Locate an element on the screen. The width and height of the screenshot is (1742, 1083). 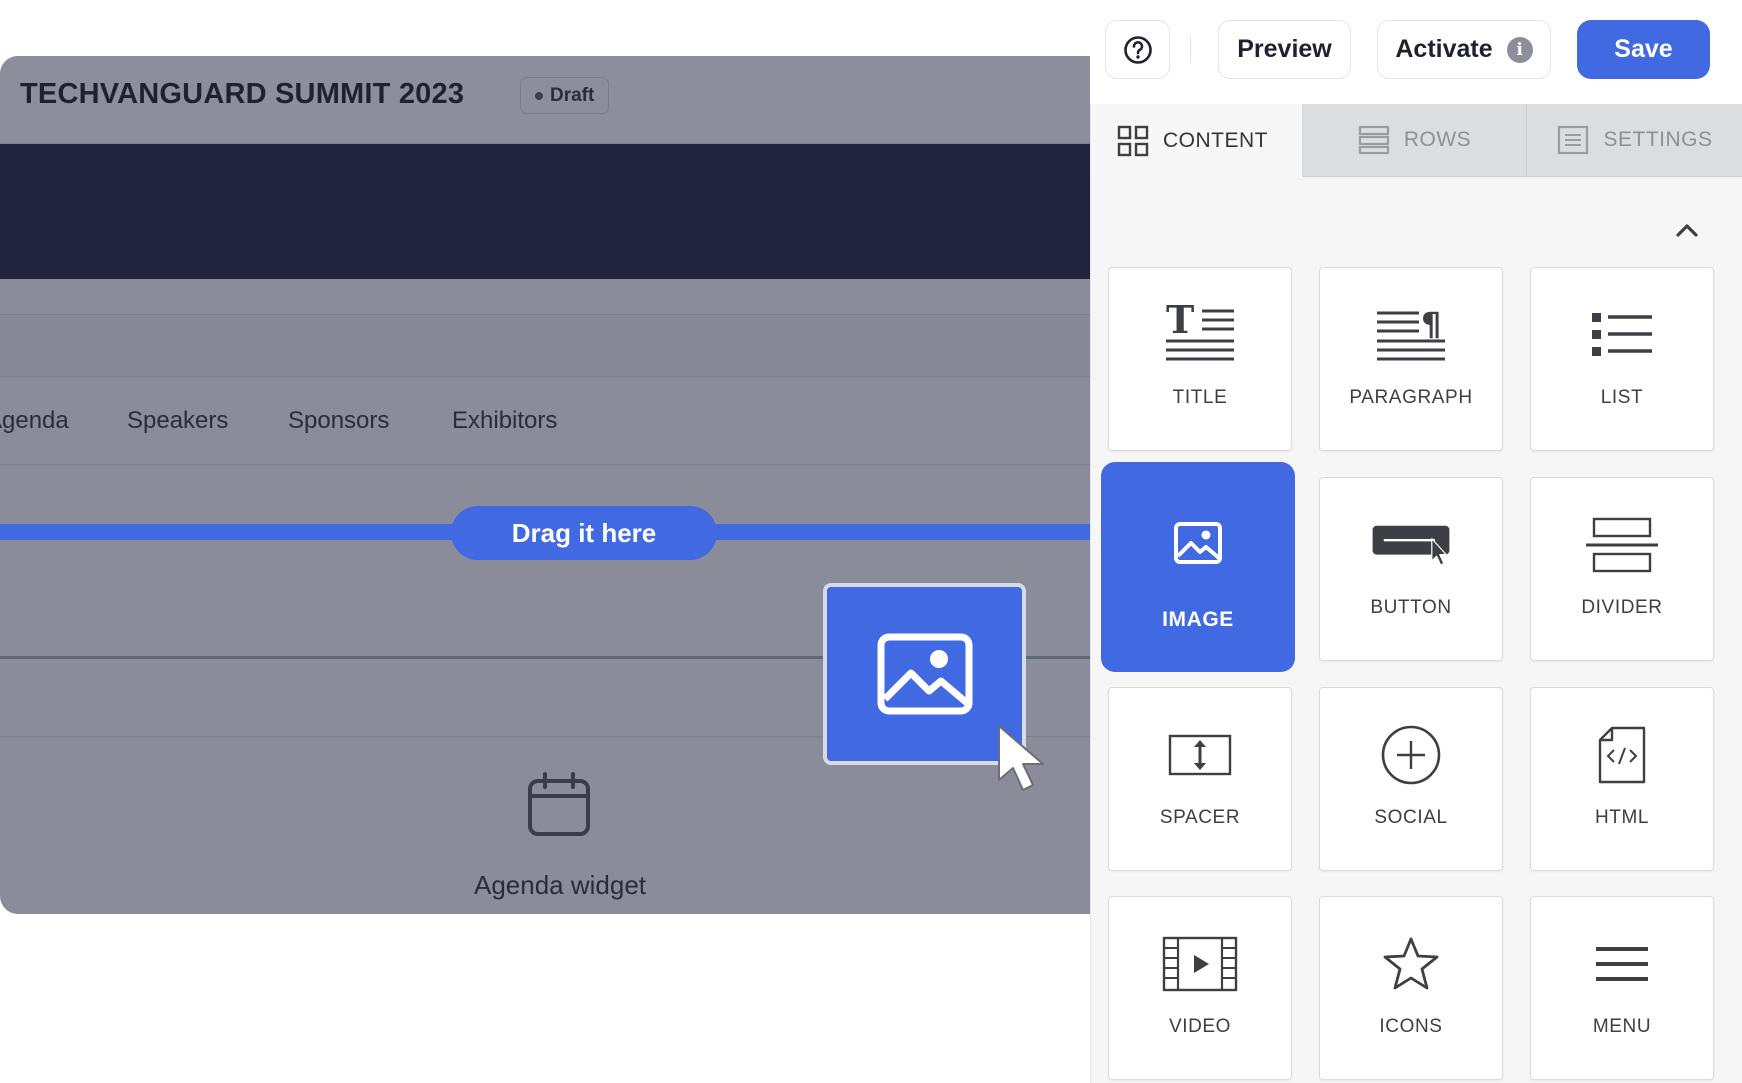
tab-label: ROWS is located at coordinates (1437, 139).